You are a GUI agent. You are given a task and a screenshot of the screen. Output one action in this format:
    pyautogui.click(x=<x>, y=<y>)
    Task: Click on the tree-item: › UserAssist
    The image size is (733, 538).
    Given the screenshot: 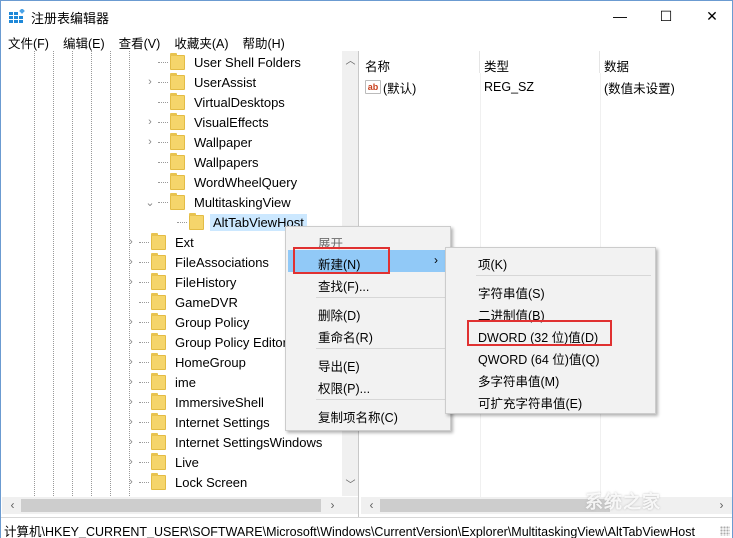 What is the action you would take?
    pyautogui.click(x=201, y=82)
    